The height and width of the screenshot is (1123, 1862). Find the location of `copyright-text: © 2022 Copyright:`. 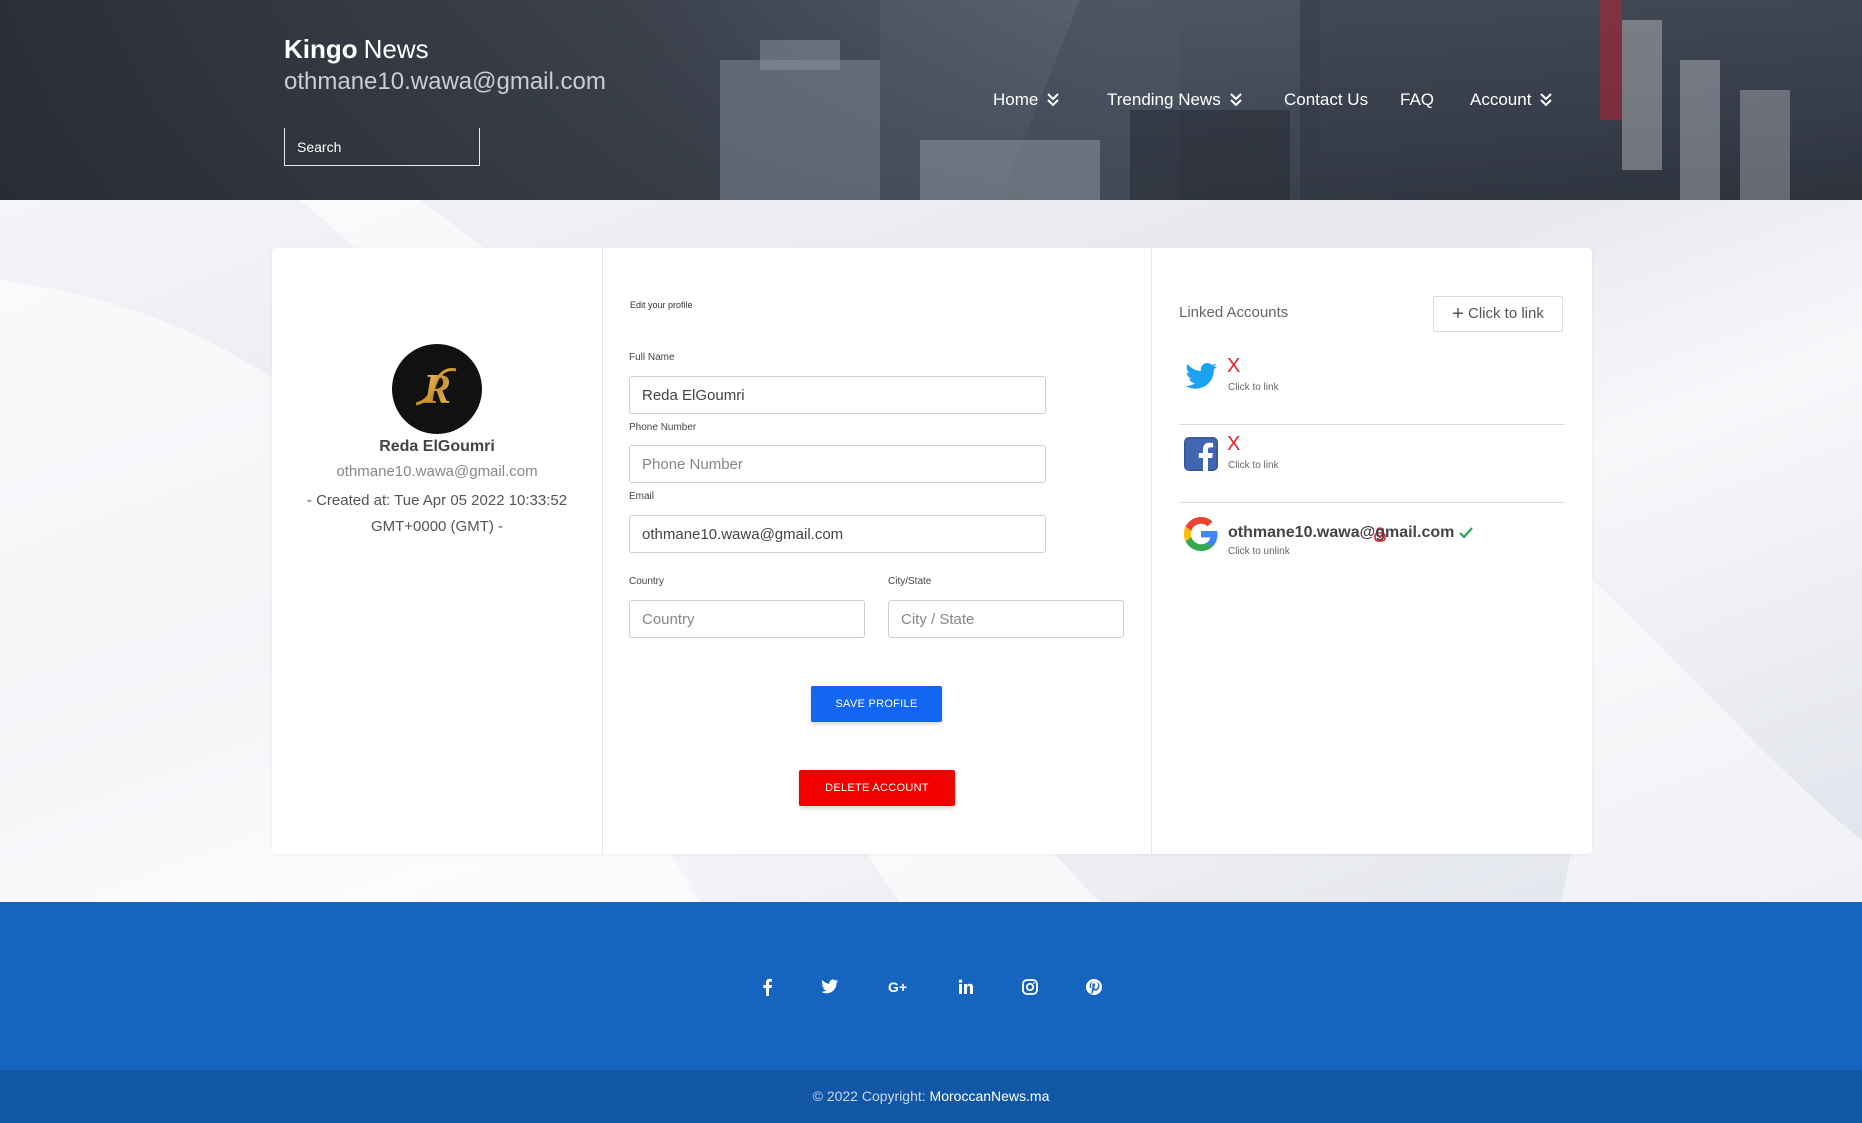

copyright-text: © 2022 Copyright: is located at coordinates (869, 1096).